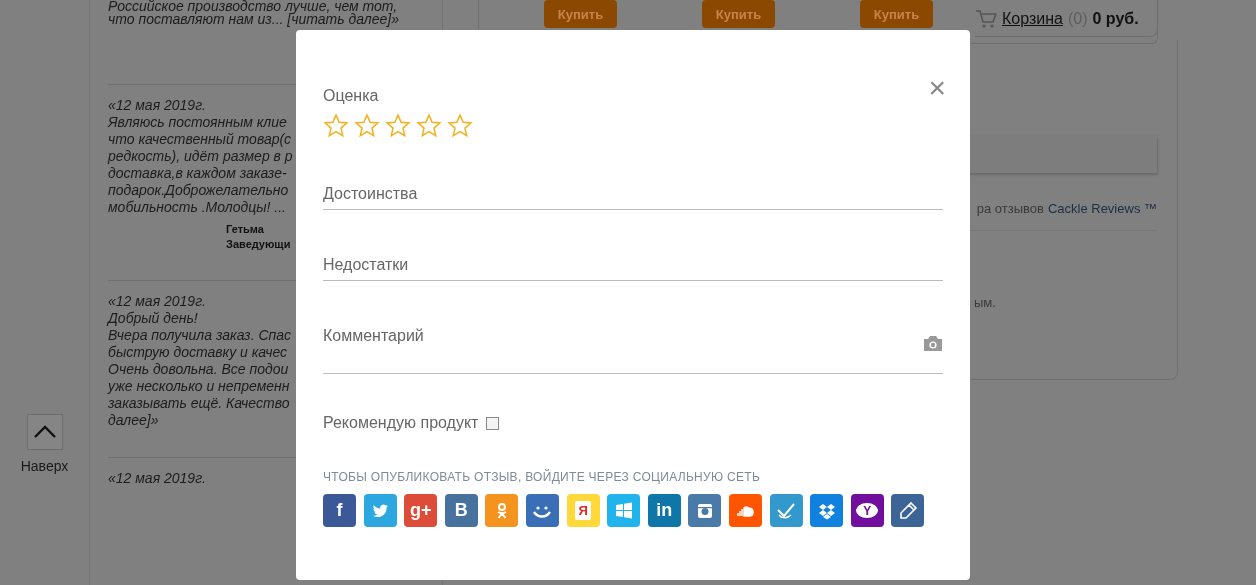 The height and width of the screenshot is (585, 1256). What do you see at coordinates (339, 510) in the screenshot?
I see `social-login-button: f` at bounding box center [339, 510].